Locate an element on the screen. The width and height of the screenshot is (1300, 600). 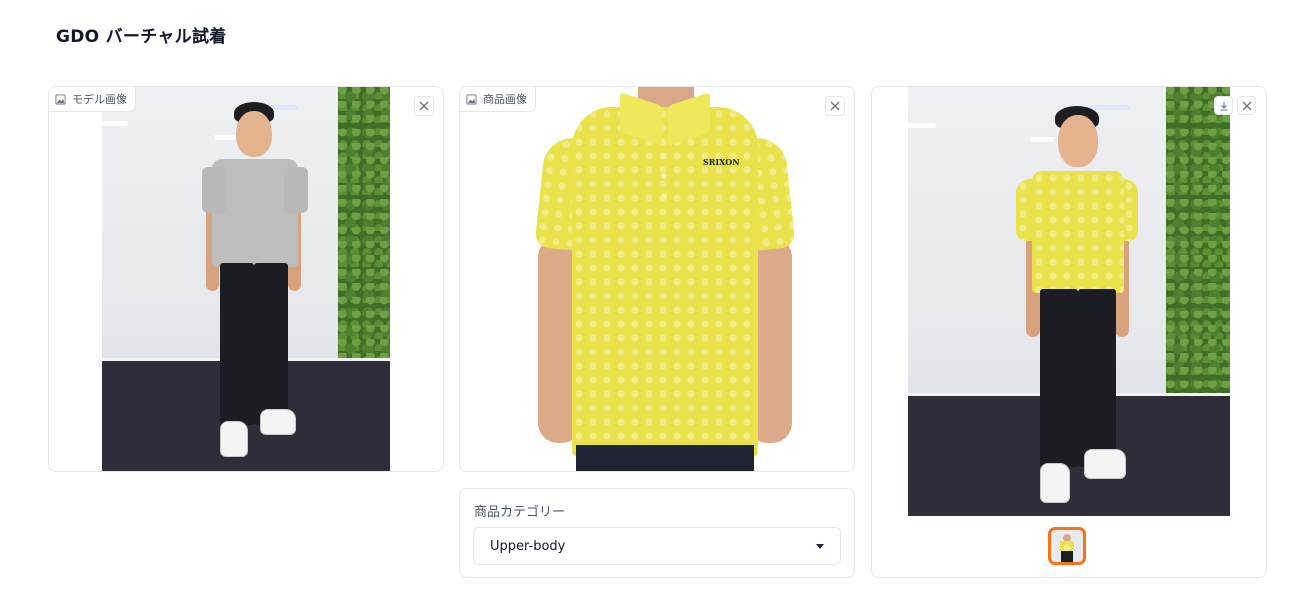
model-photo is located at coordinates (246, 279).